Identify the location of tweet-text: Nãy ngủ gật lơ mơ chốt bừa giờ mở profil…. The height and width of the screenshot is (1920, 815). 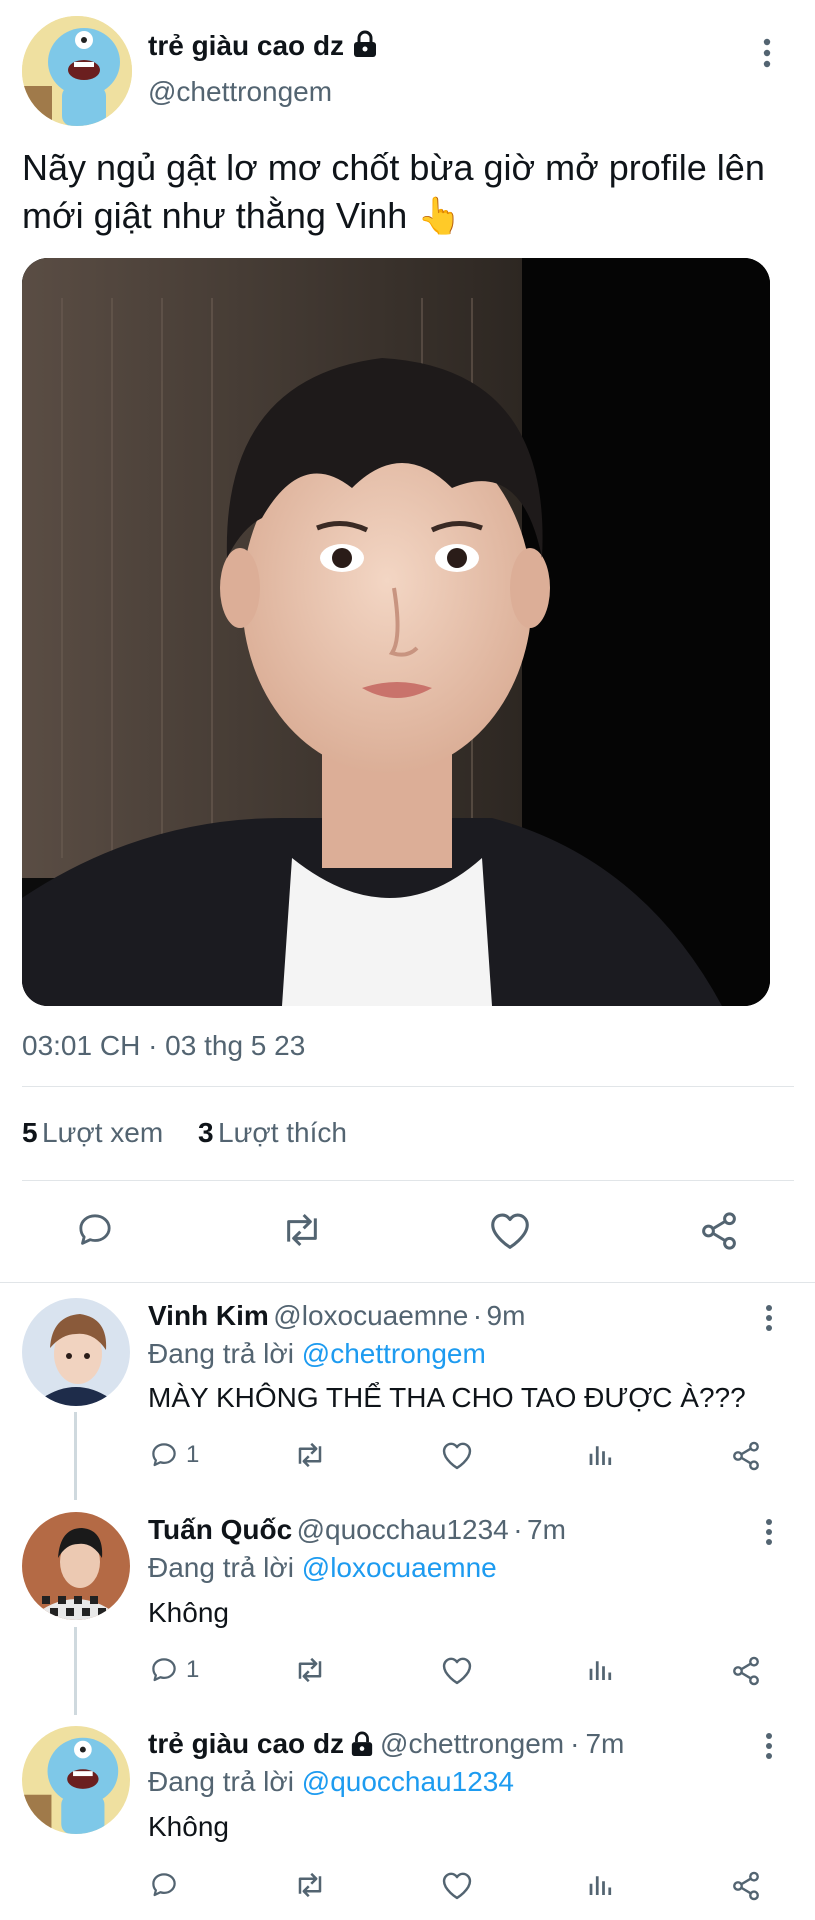
(412, 192).